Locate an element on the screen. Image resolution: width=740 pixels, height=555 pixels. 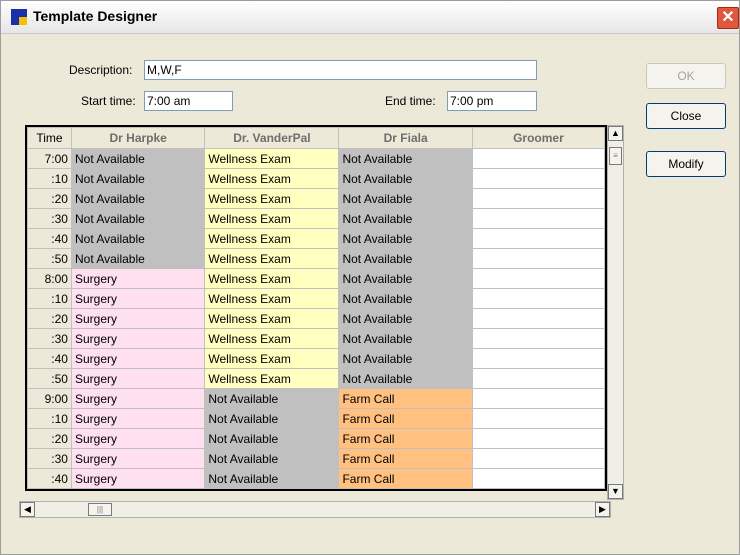
vertical-scroll-thumb: ≡ is located at coordinates (615, 156).